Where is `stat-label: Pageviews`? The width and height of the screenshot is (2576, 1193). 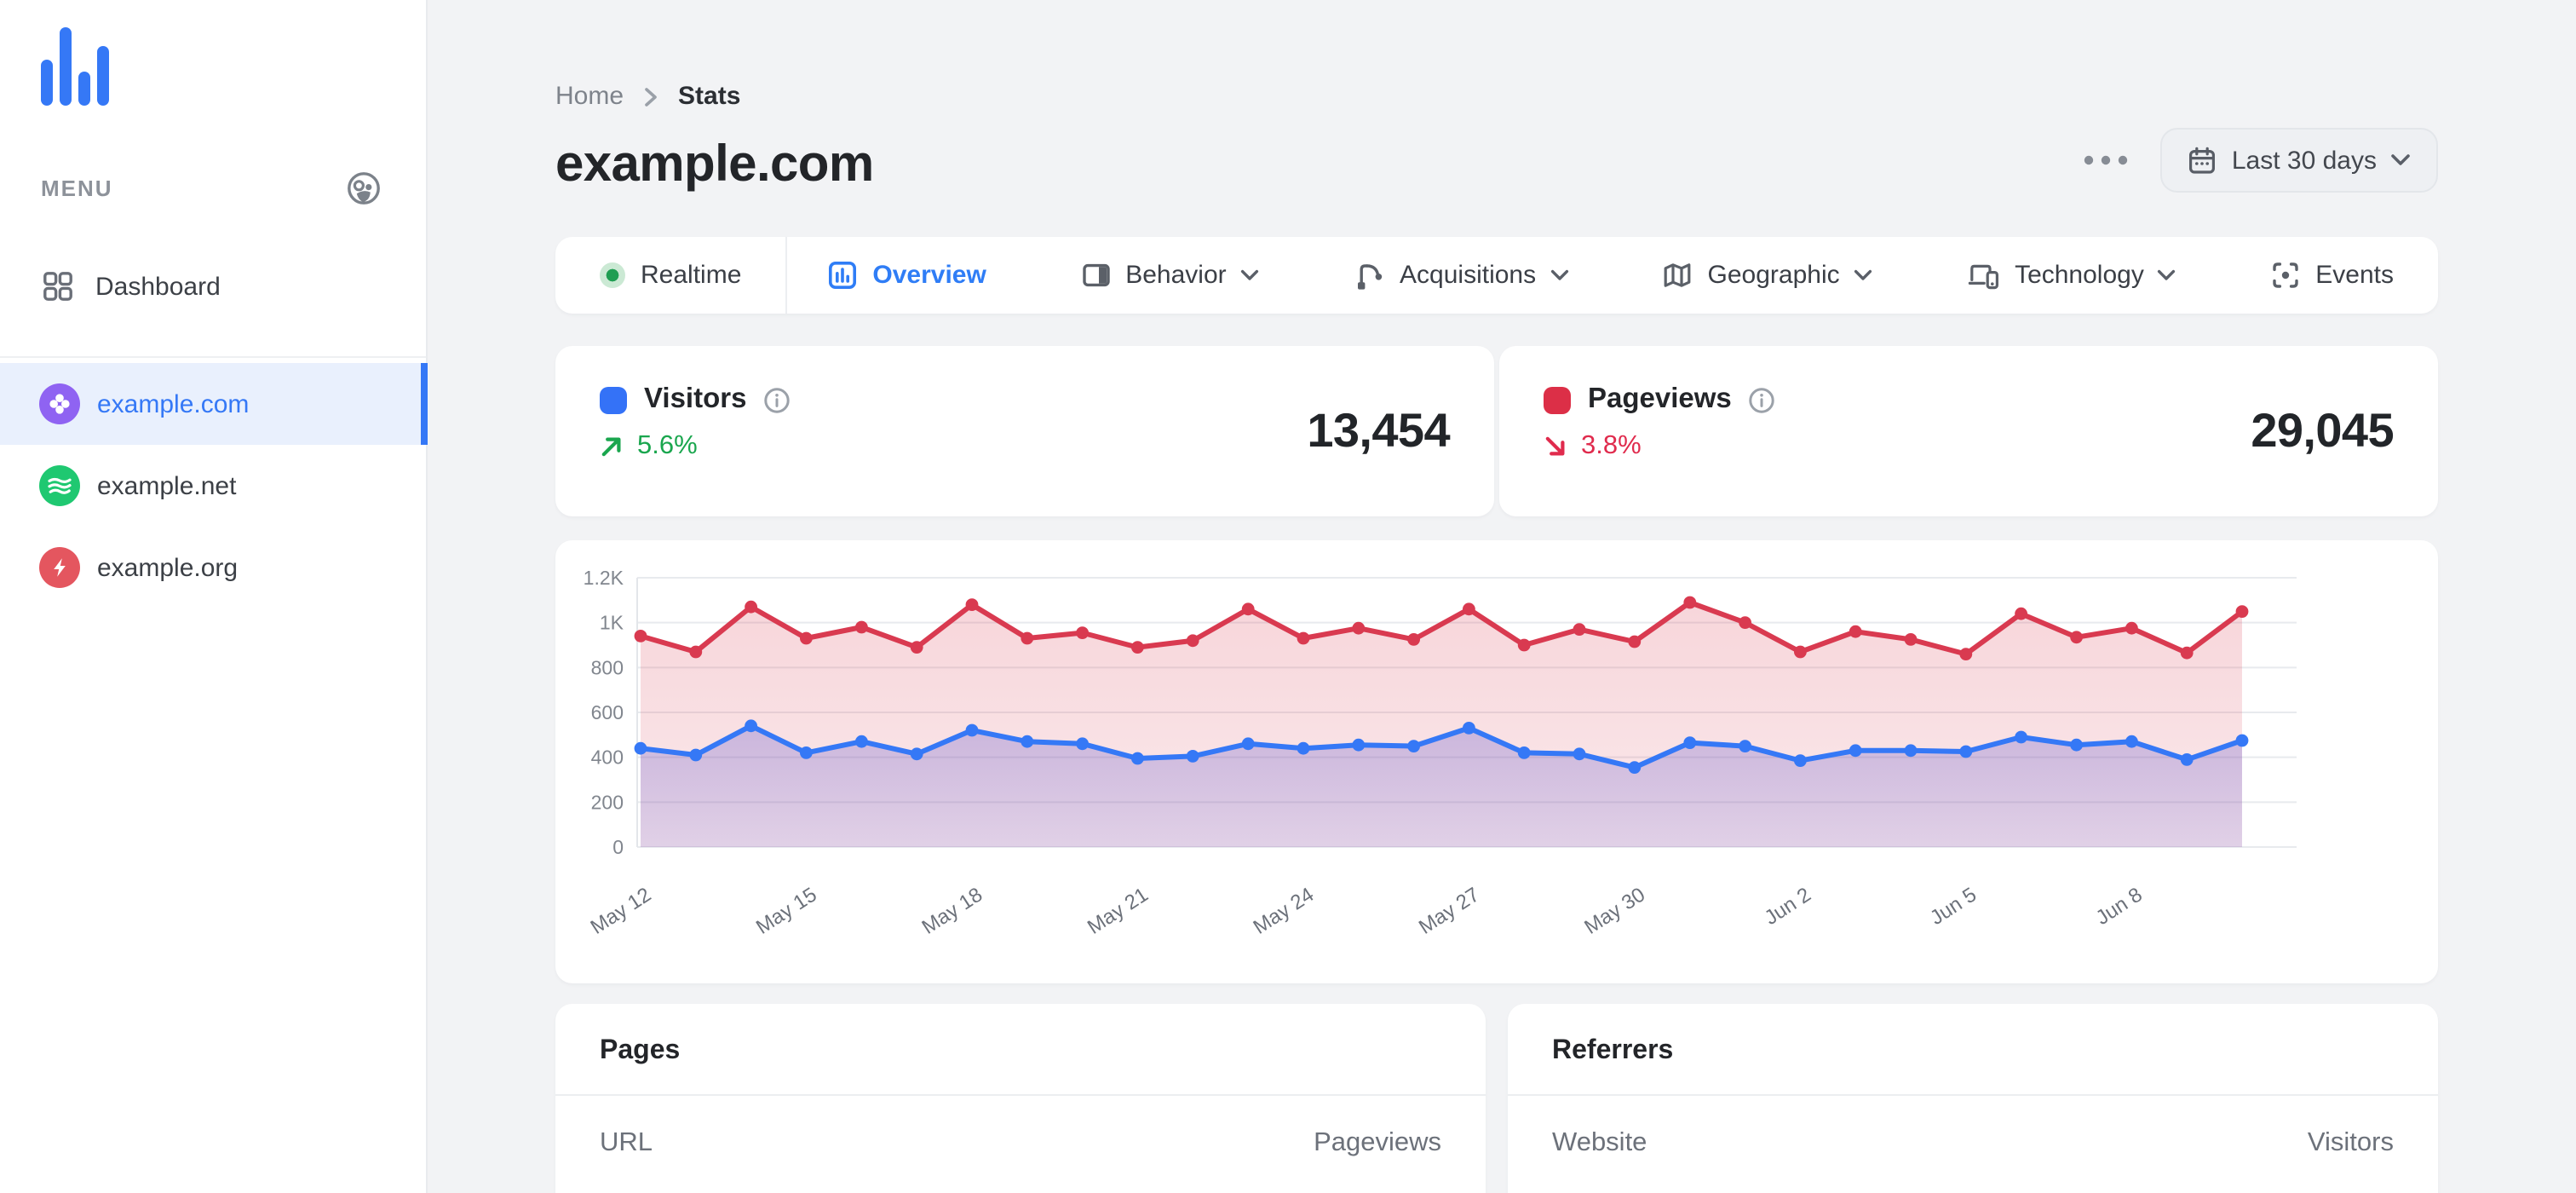
stat-label: Pageviews is located at coordinates (1660, 398).